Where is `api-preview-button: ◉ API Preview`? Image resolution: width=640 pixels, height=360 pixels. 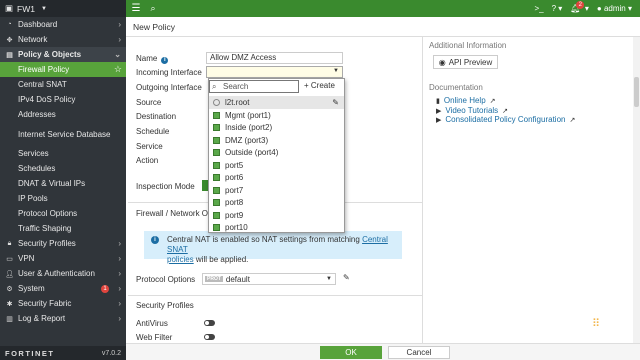 api-preview-button: ◉ API Preview is located at coordinates (465, 62).